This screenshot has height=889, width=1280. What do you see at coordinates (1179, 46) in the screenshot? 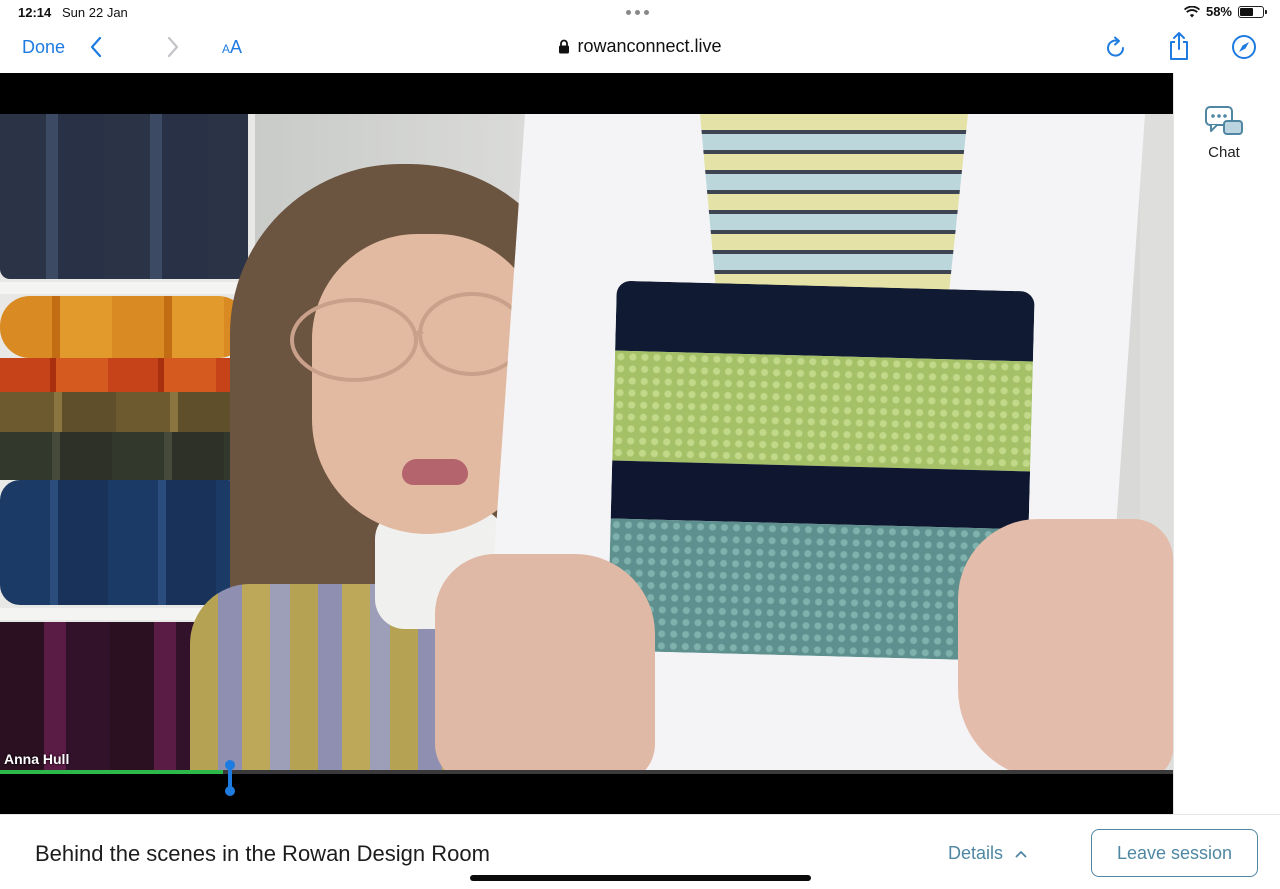
I see `share-icon` at bounding box center [1179, 46].